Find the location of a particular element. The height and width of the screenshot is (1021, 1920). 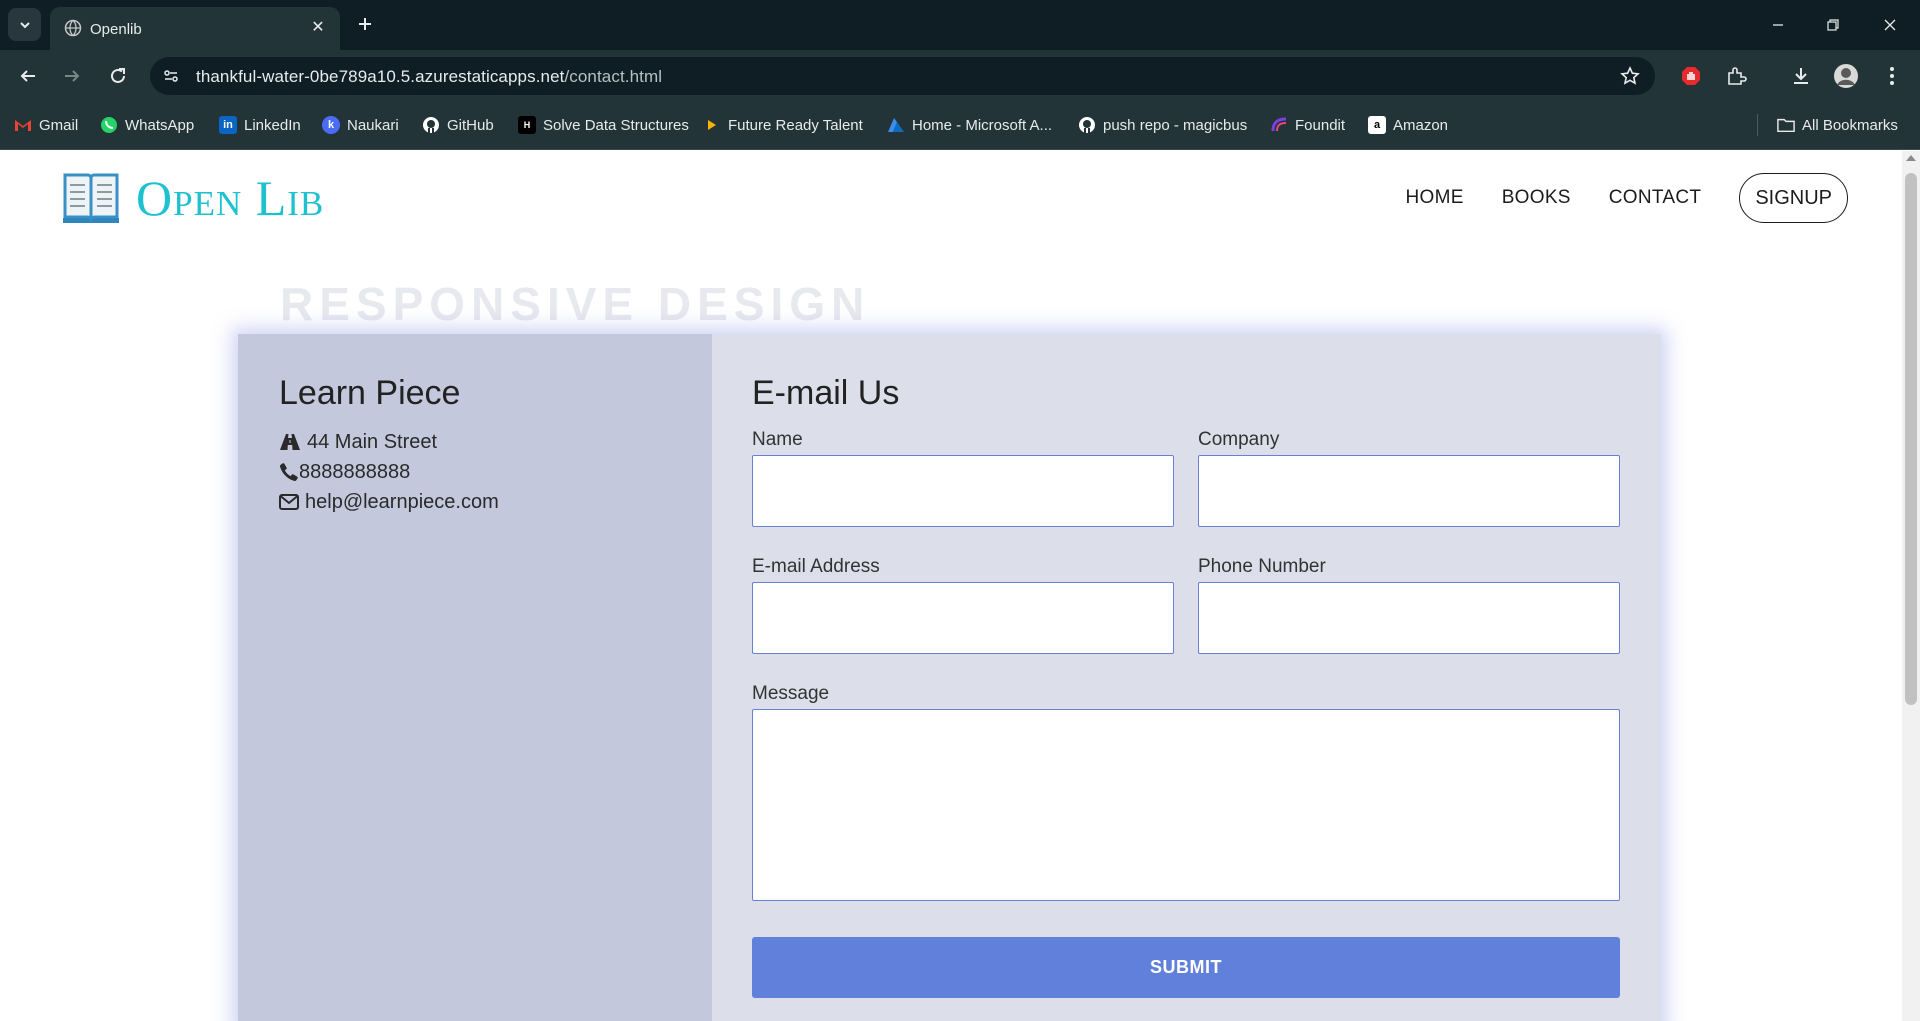

minimize-button is located at coordinates (1778, 25).